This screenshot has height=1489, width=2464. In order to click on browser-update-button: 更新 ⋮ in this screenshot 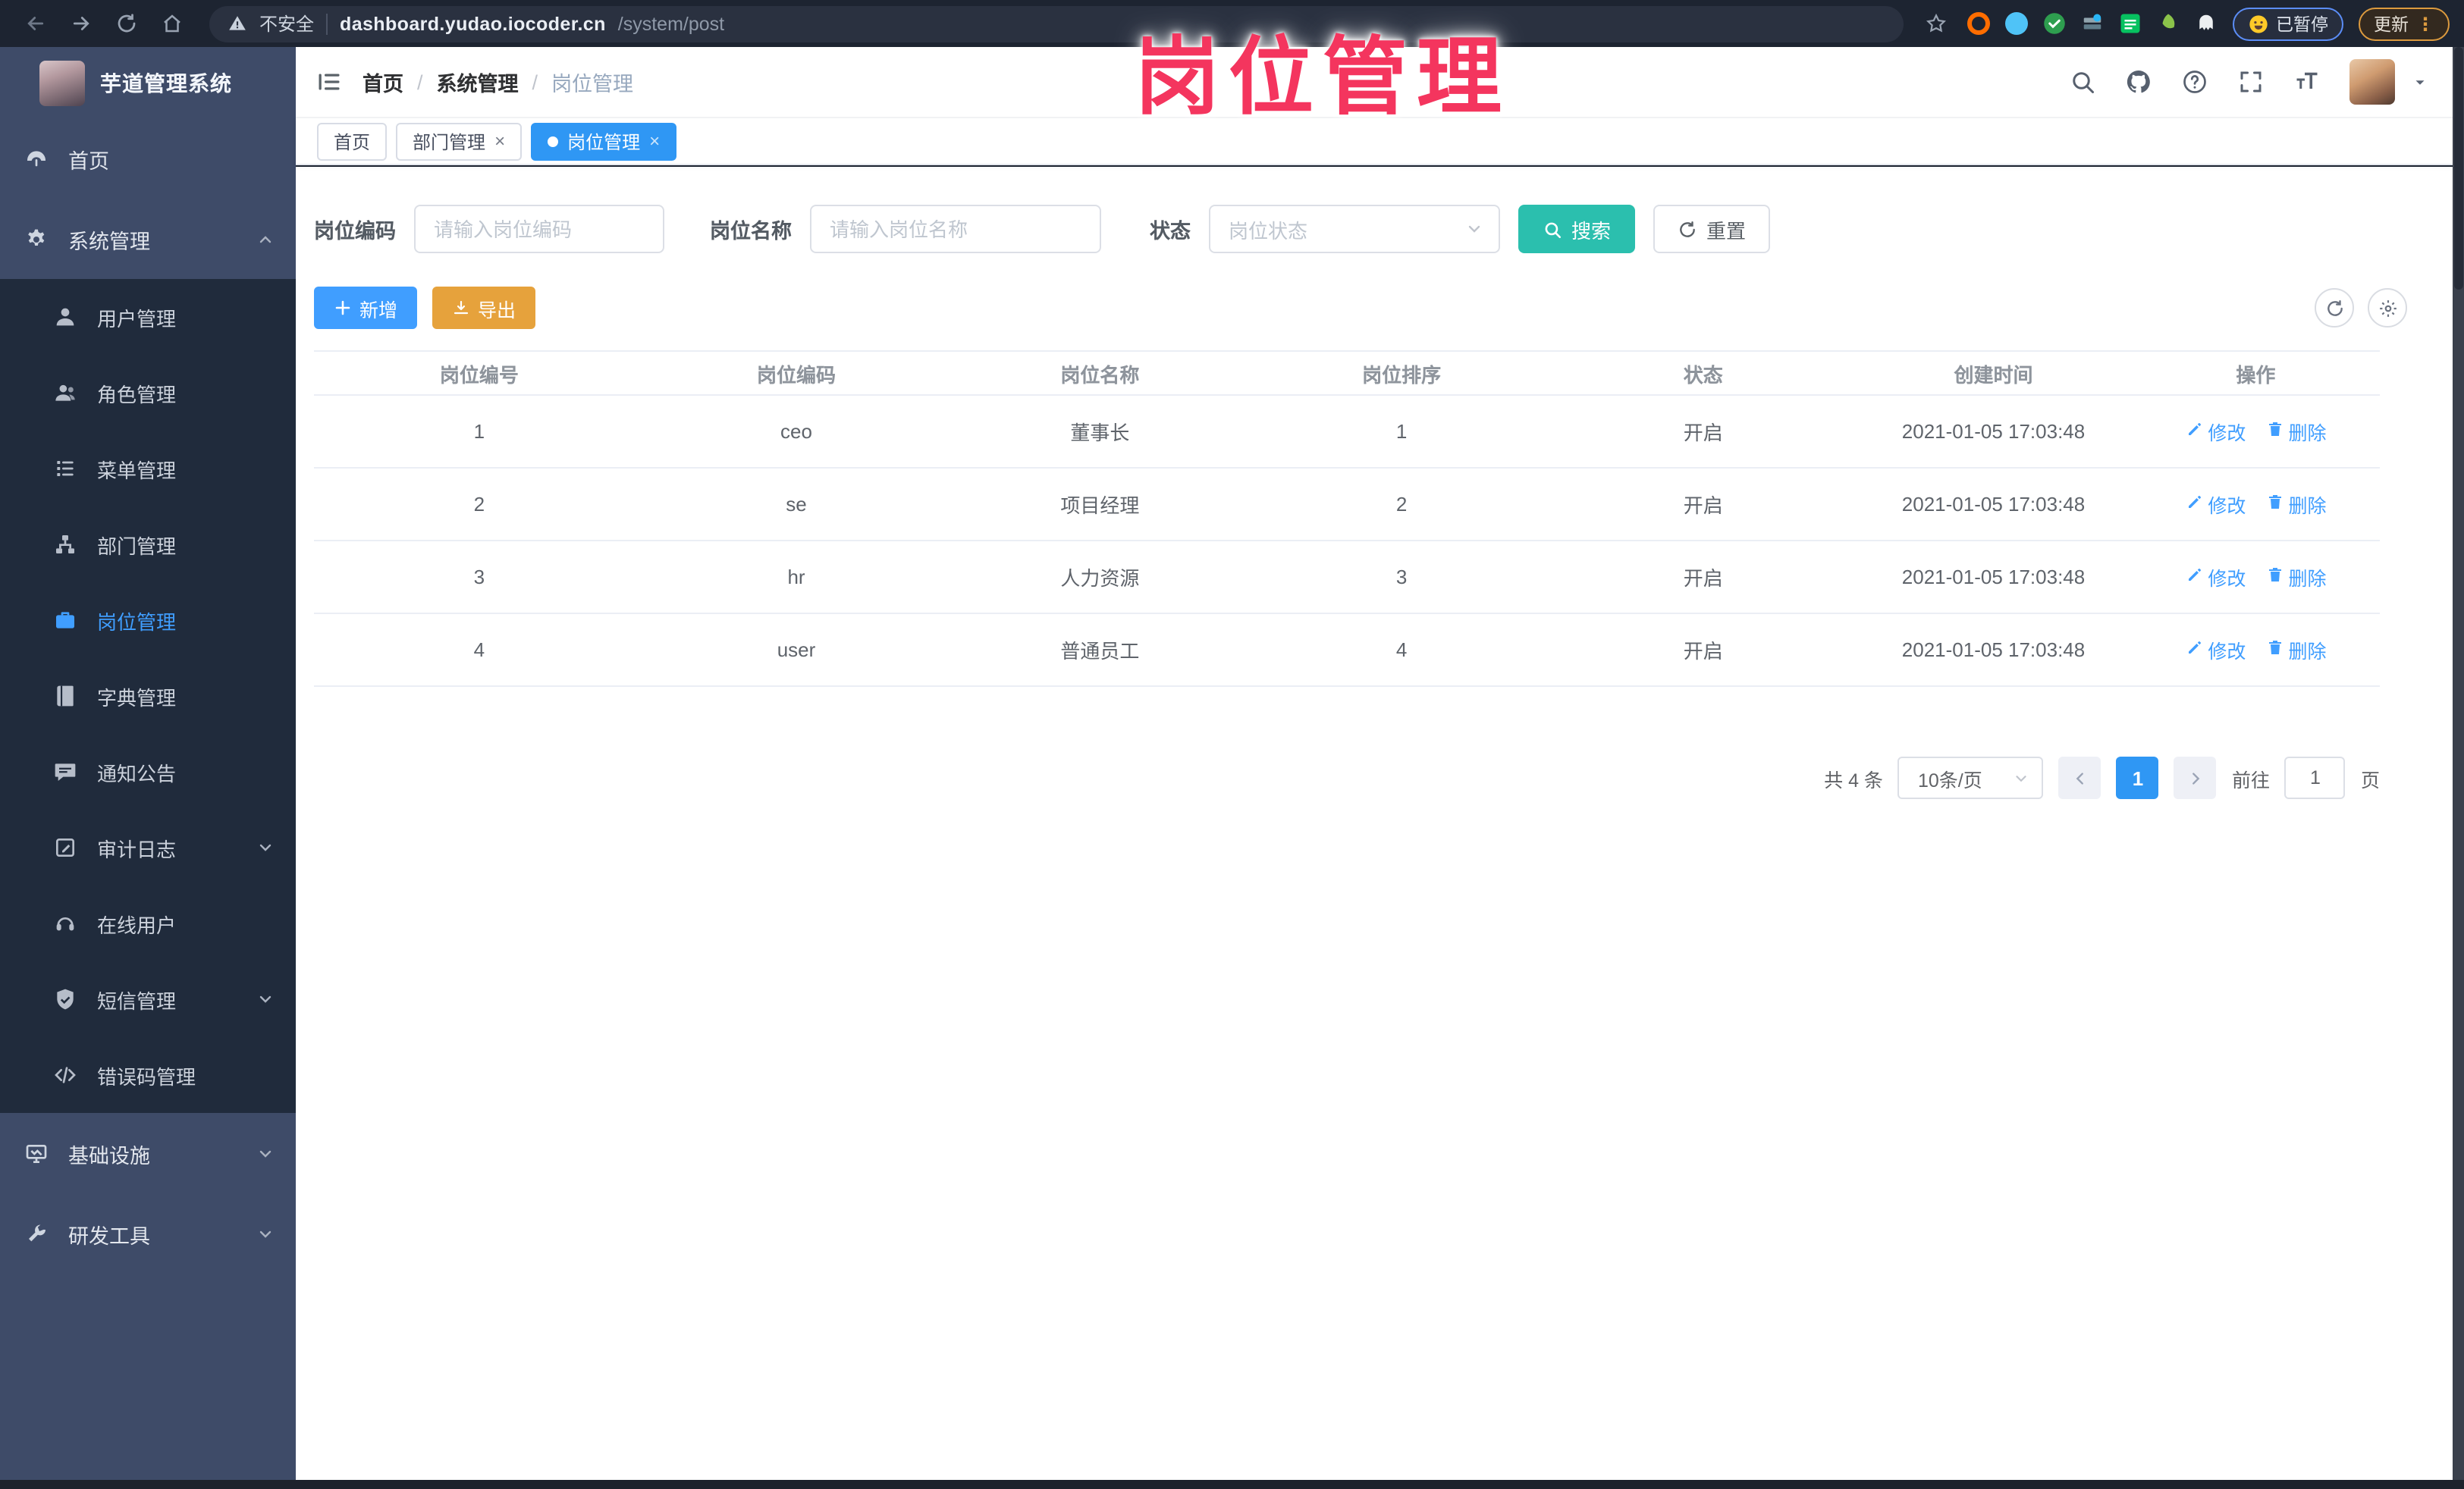, I will do `click(2404, 23)`.